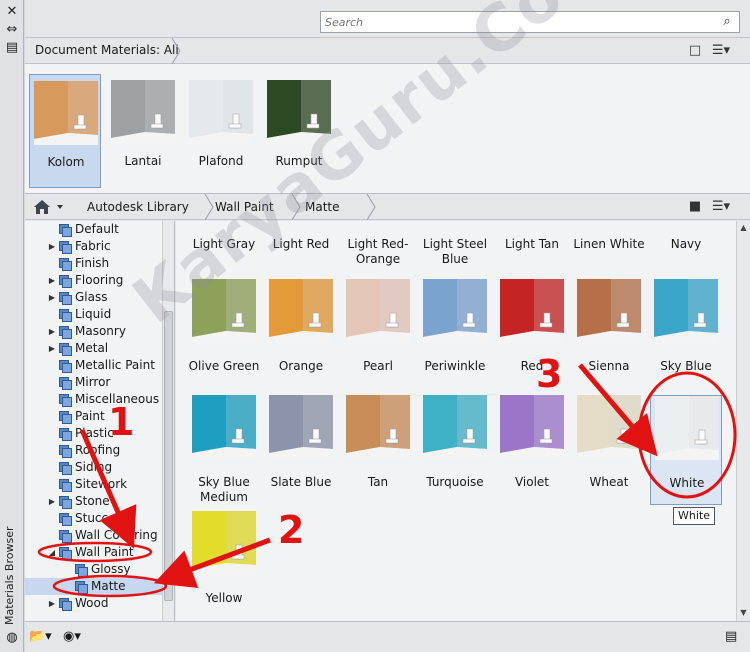  I want to click on tree-item: ▶ Glass, so click(95, 297).